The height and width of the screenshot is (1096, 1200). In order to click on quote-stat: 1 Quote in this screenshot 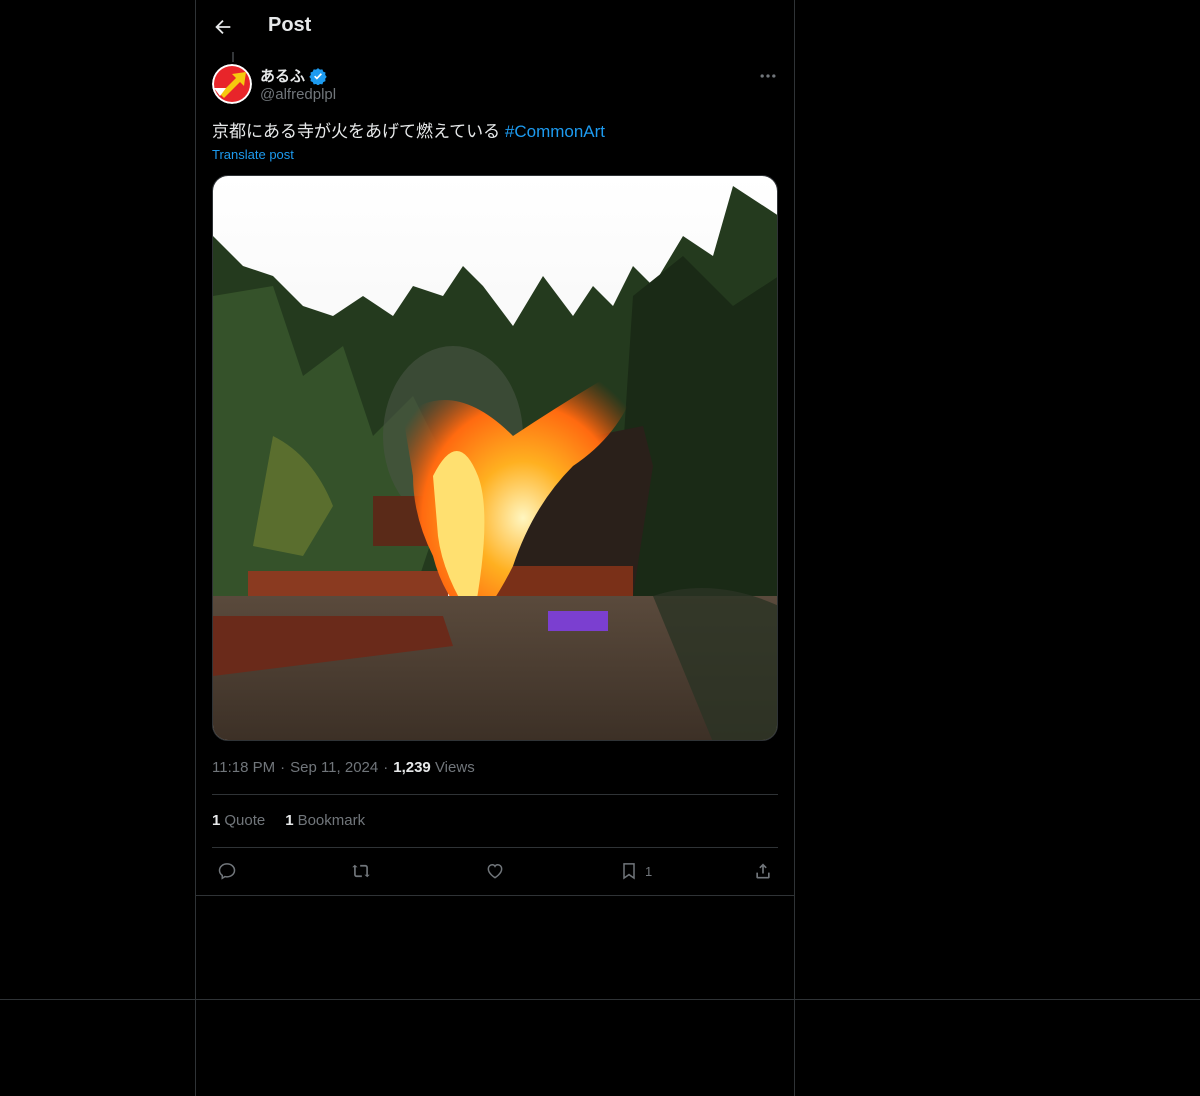, I will do `click(238, 820)`.